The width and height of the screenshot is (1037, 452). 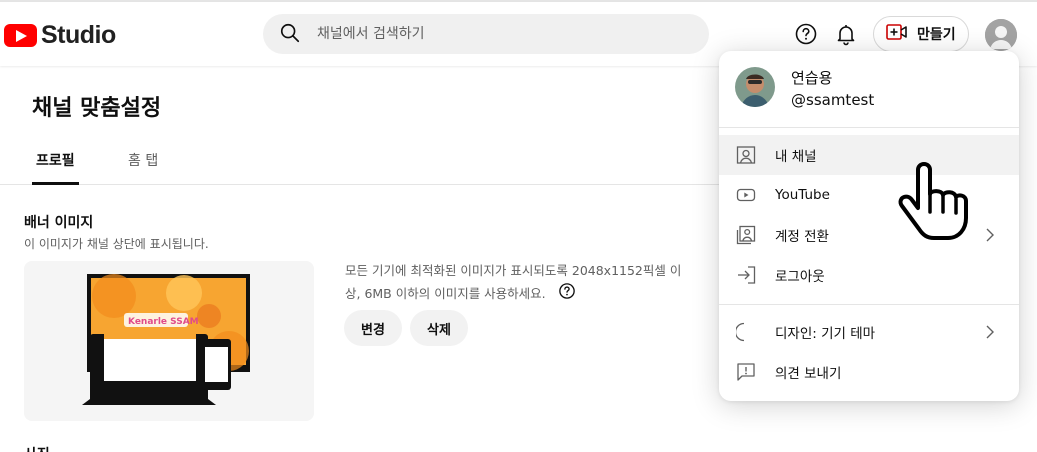 I want to click on menu-item-label: 의견 보내기, so click(x=808, y=374).